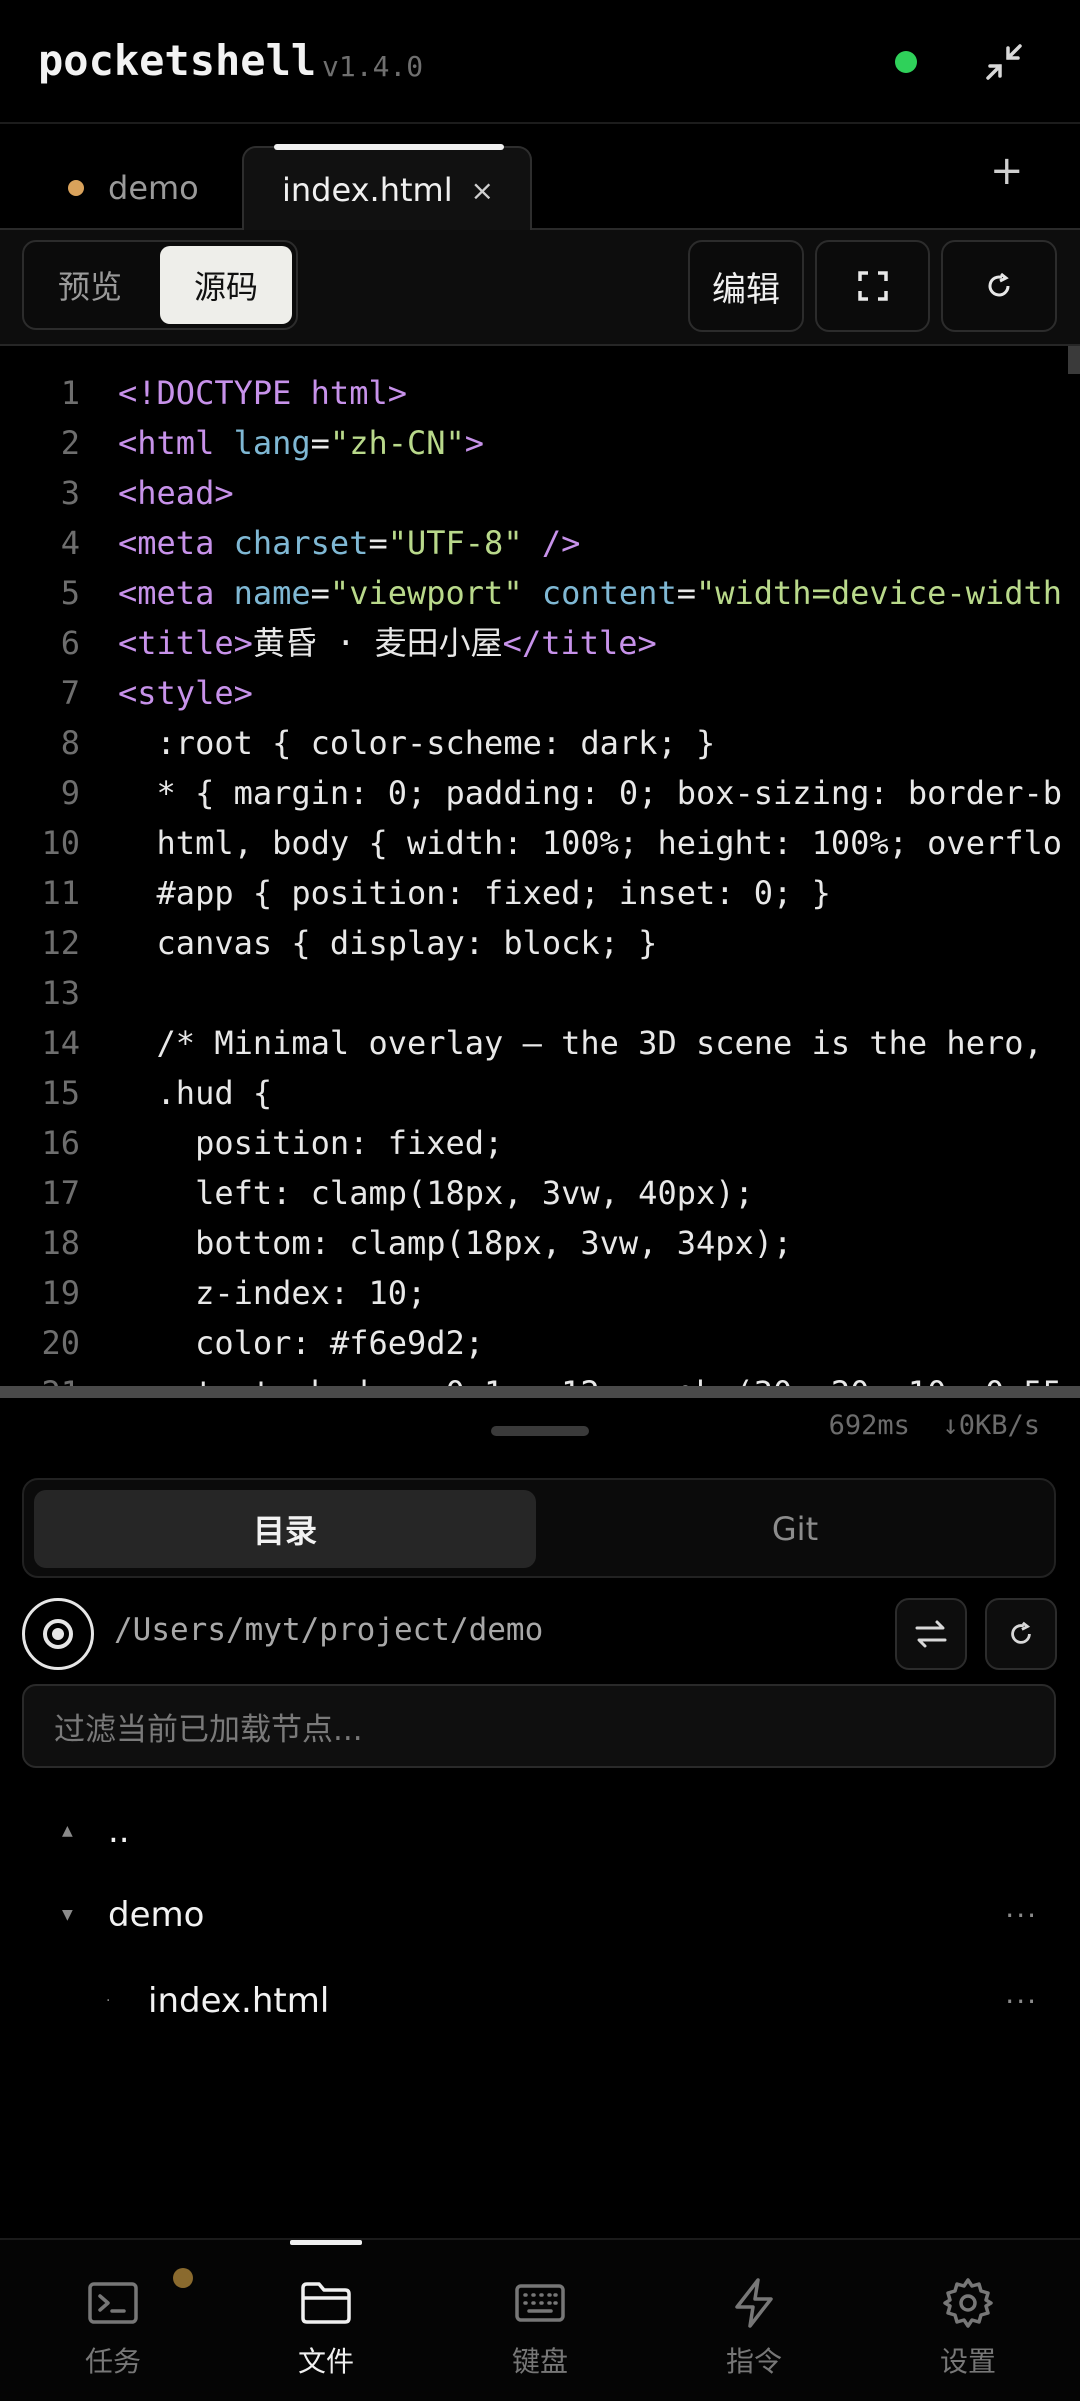 Image resolution: width=1080 pixels, height=2401 pixels. What do you see at coordinates (325, 2361) in the screenshot?
I see `nav-label: 文件` at bounding box center [325, 2361].